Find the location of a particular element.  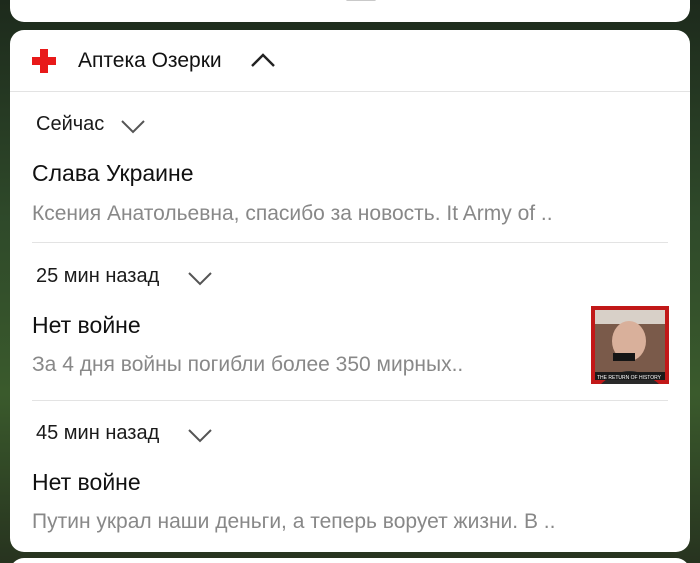

notification-time: Сейчас is located at coordinates (70, 124).